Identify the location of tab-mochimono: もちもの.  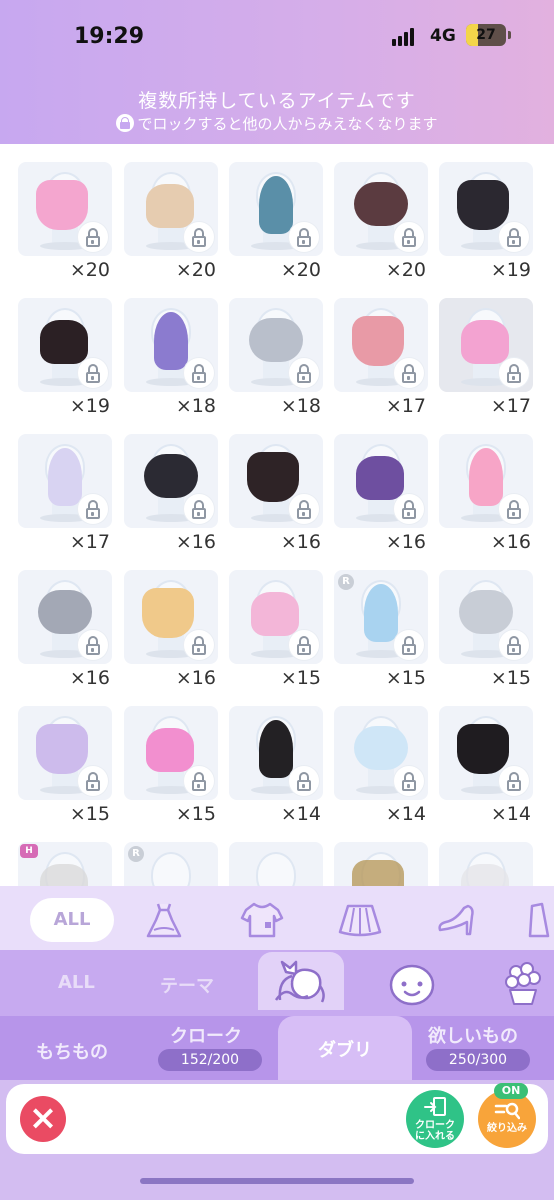
(72, 1051).